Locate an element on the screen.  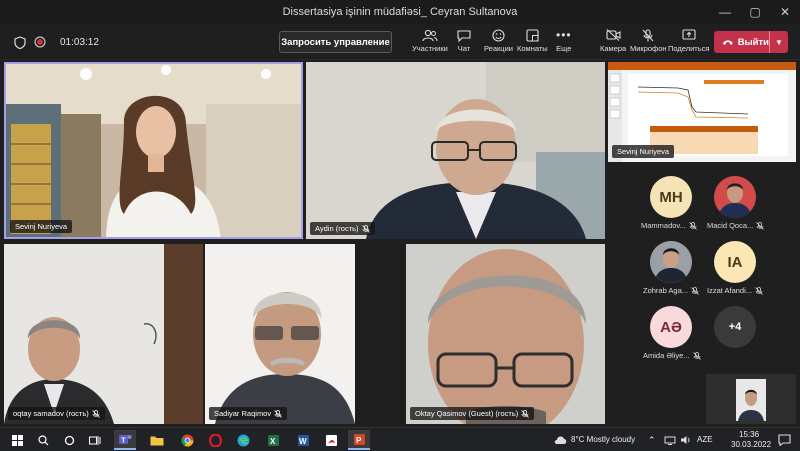
edge-button is located at coordinates (243, 440).